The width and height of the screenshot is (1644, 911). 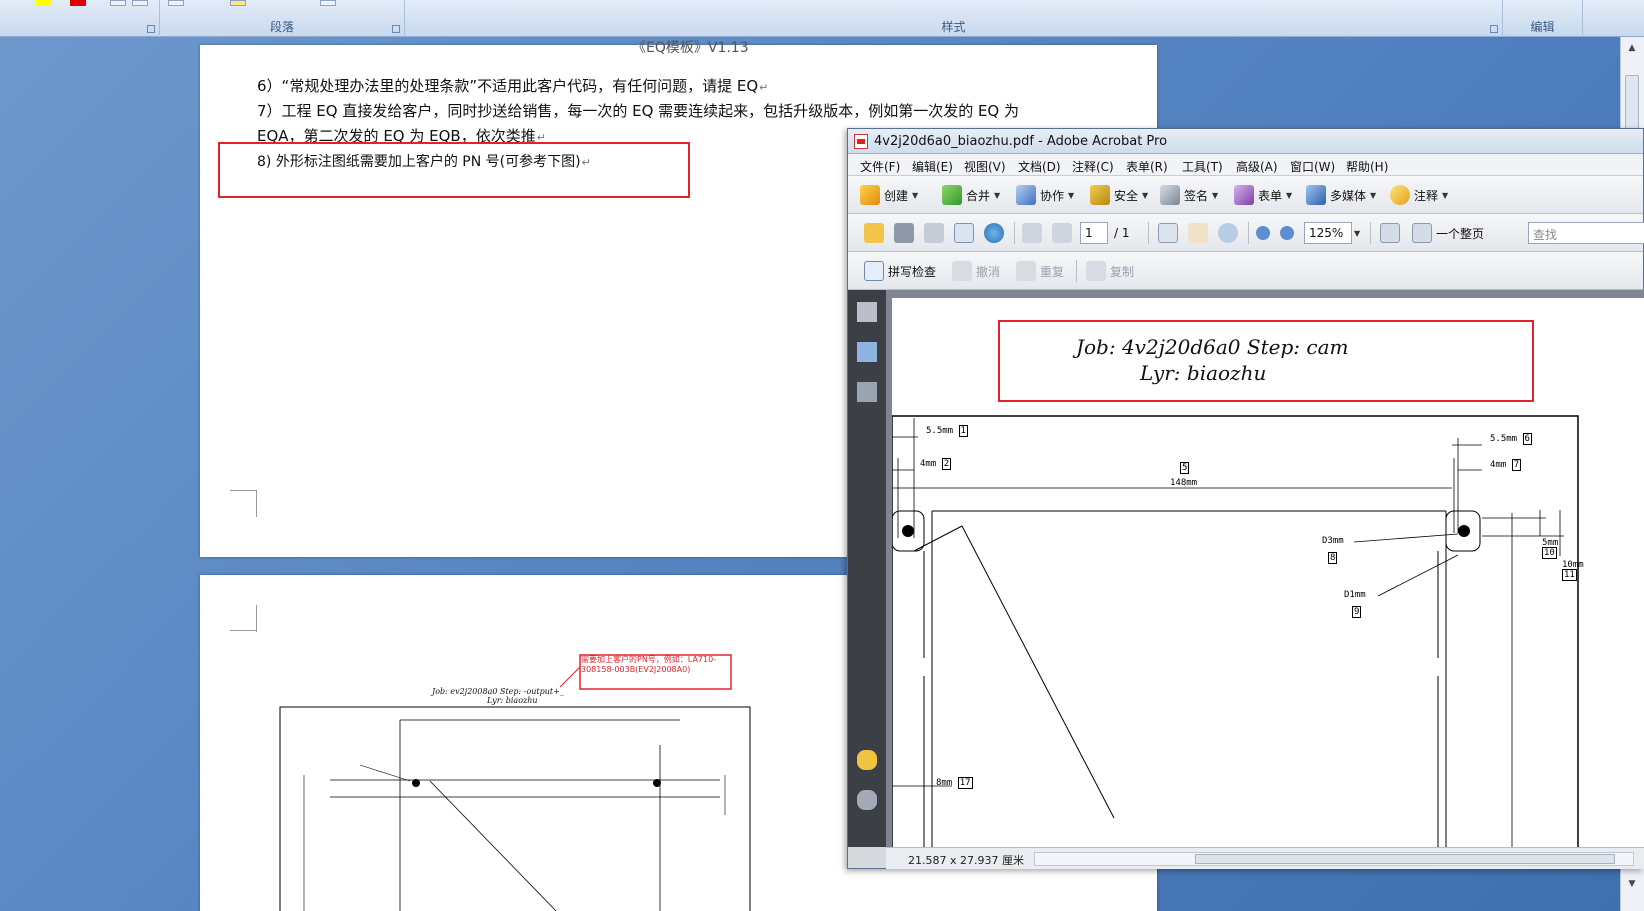 I want to click on scroll-down-arrow-icon: ▼, so click(x=1632, y=884).